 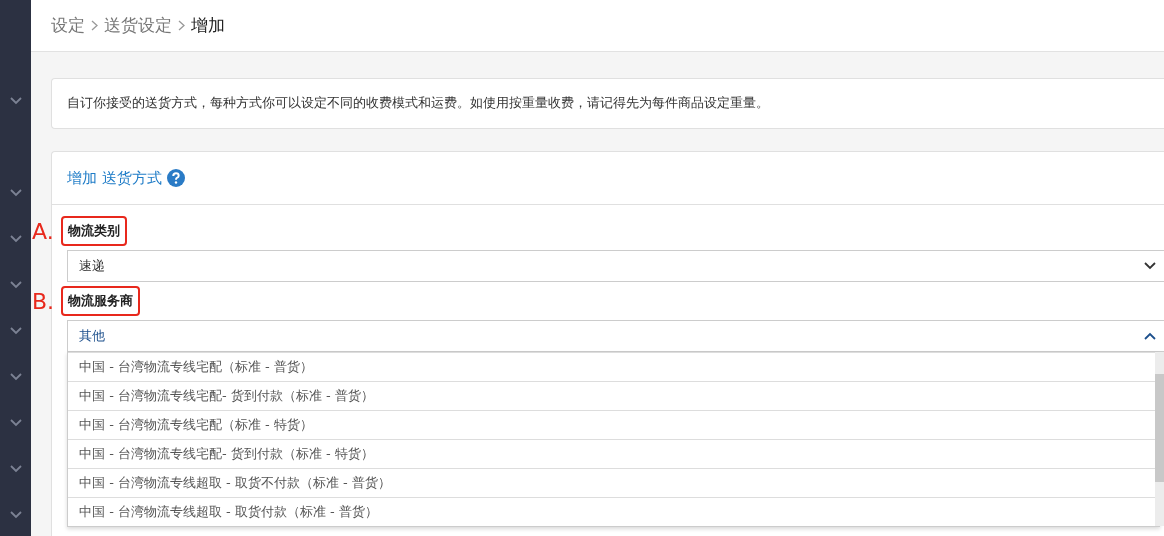 I want to click on notice-text: 自订你接受的送货方式，每种方式你可以设定不同的收费模式和运费。如使用按重量收费，请记得先为每件商品设定重量。, so click(x=418, y=103).